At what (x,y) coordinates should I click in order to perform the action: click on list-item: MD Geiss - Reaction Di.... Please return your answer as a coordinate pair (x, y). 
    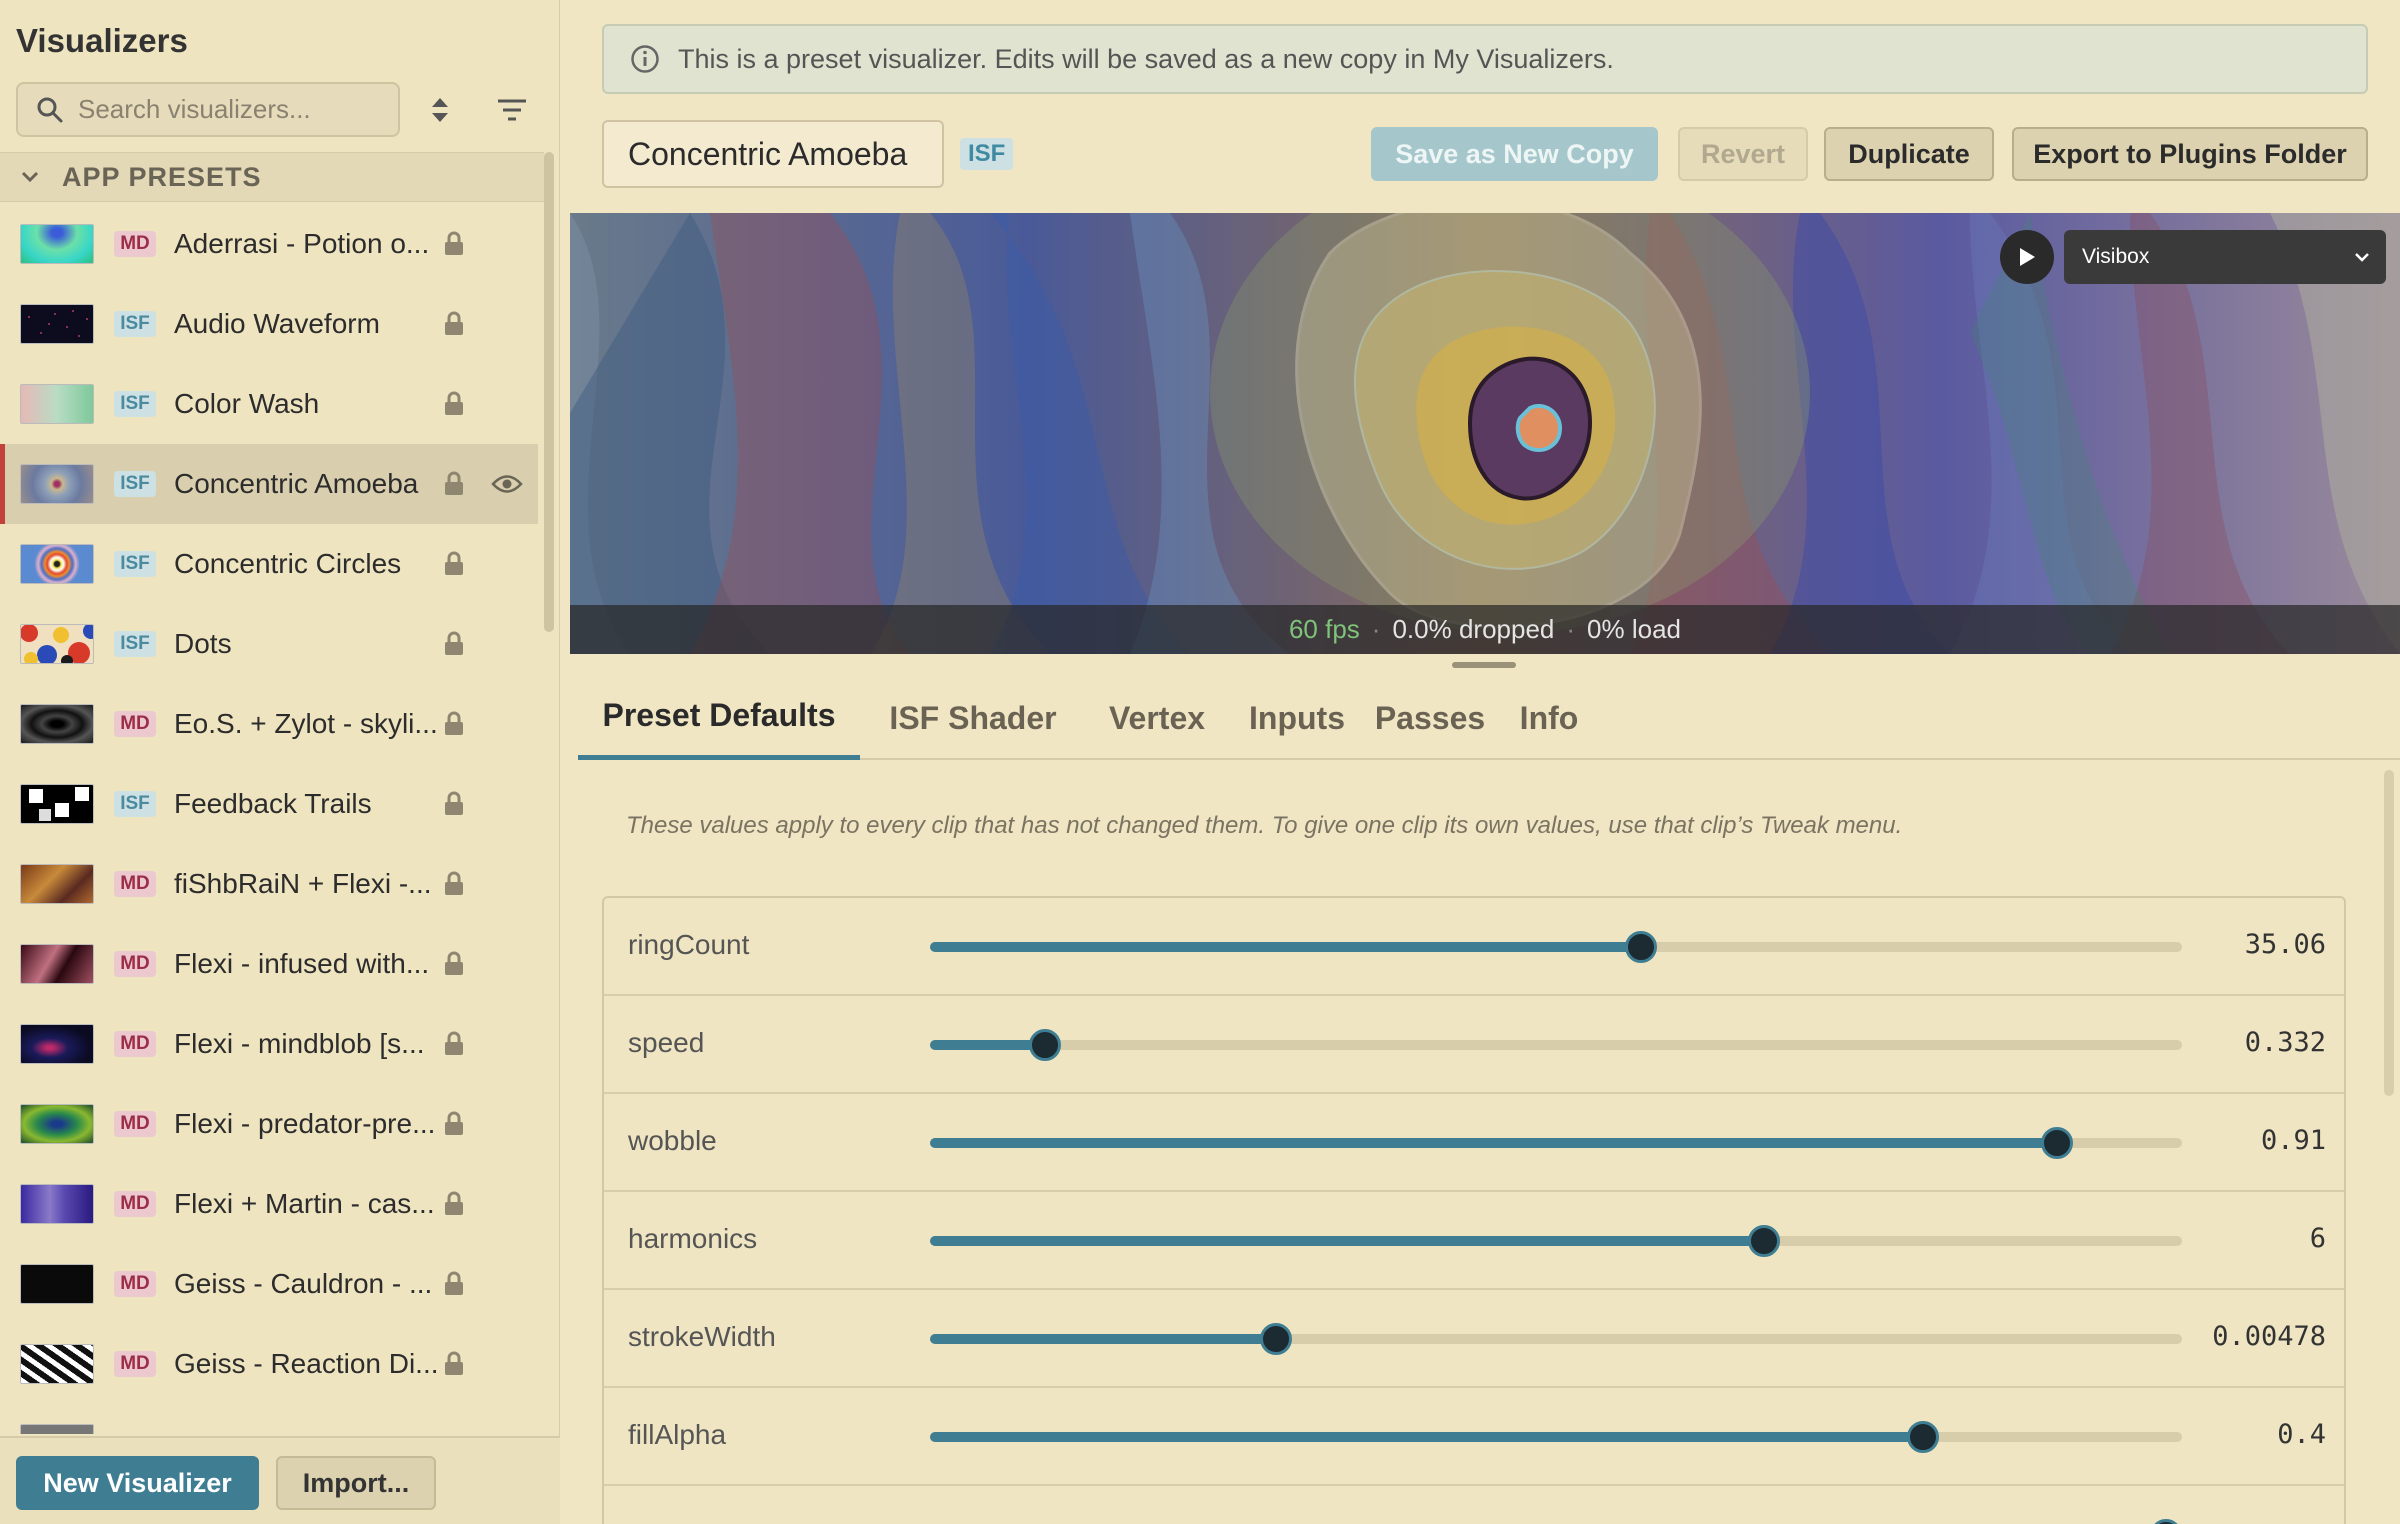
    Looking at the image, I should click on (269, 1364).